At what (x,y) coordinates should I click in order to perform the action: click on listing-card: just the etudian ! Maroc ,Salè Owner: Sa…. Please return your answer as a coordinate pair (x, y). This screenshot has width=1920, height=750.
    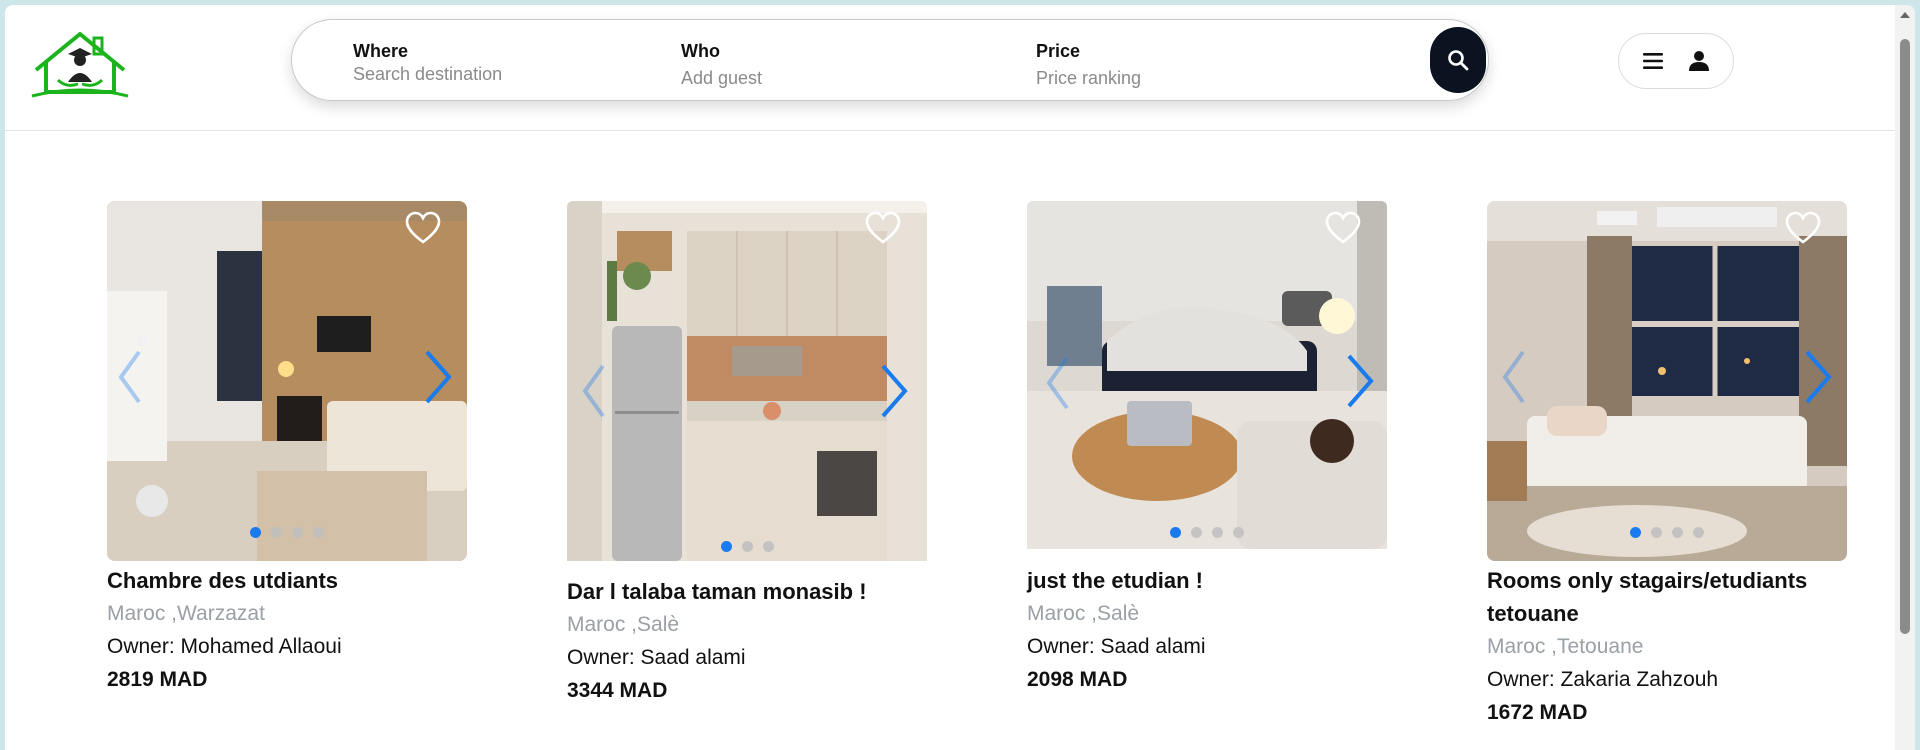
    Looking at the image, I should click on (1207, 448).